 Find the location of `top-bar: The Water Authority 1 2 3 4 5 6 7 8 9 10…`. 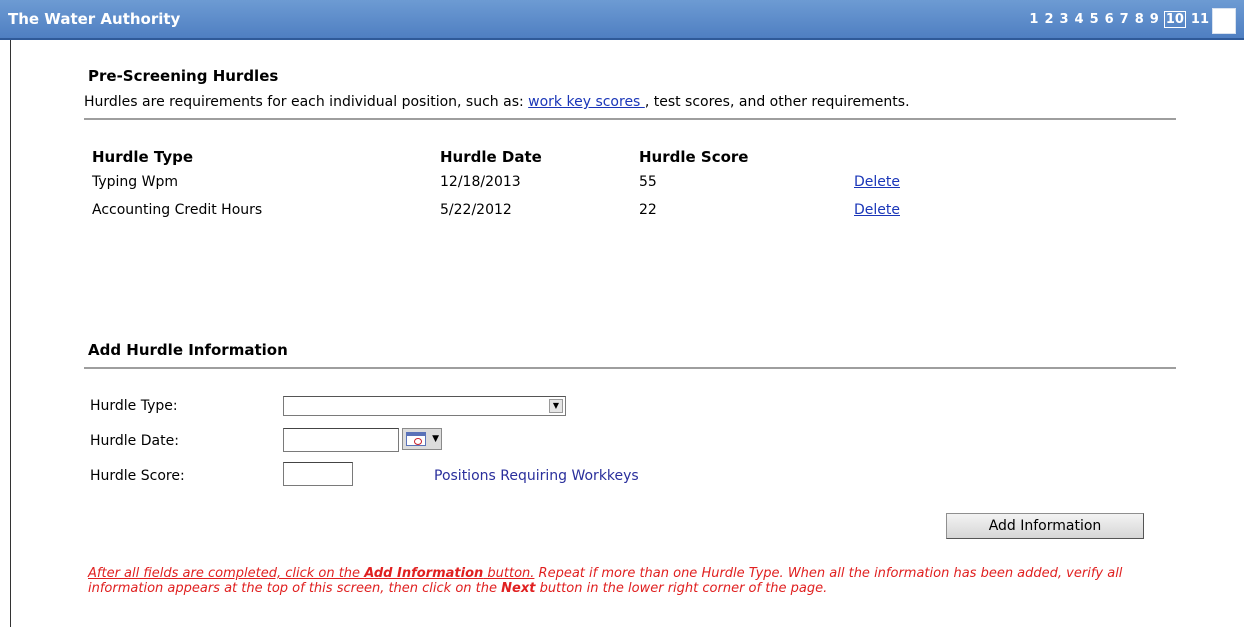

top-bar: The Water Authority 1 2 3 4 5 6 7 8 9 10… is located at coordinates (622, 20).